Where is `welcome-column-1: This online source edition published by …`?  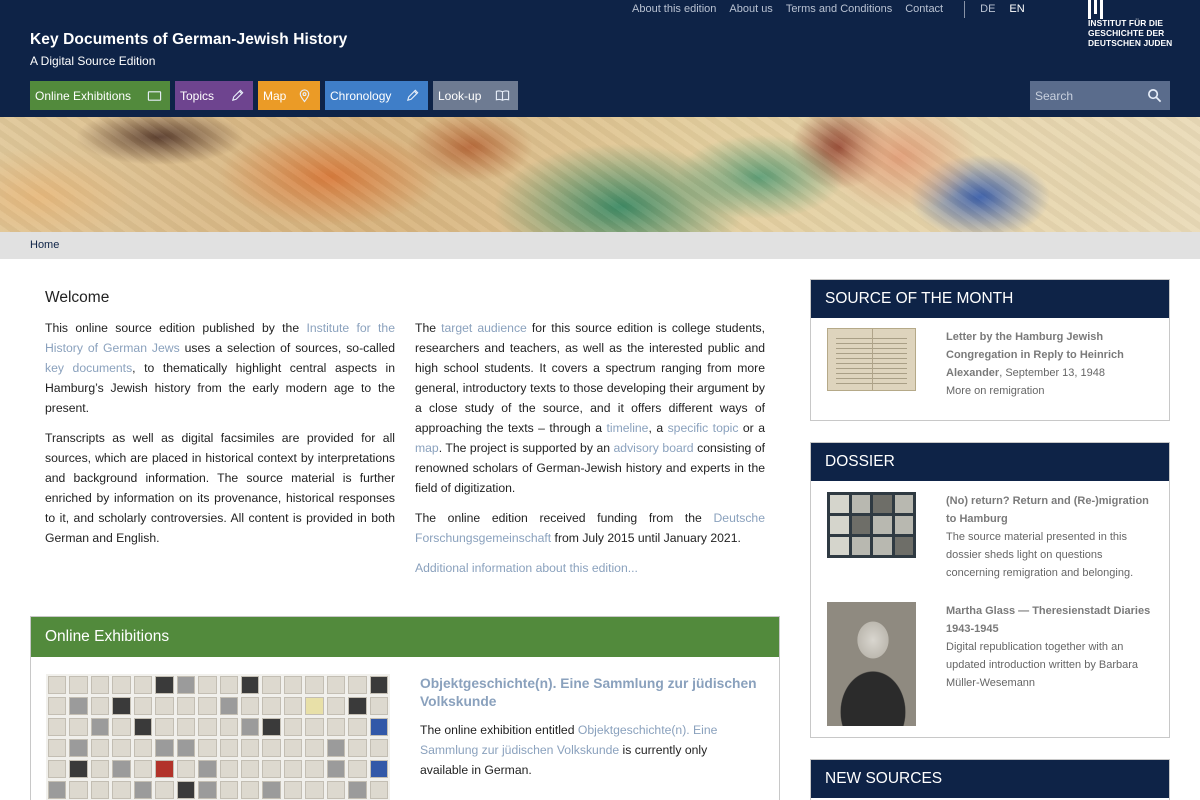
welcome-column-1: This online source edition published by … is located at coordinates (220, 438).